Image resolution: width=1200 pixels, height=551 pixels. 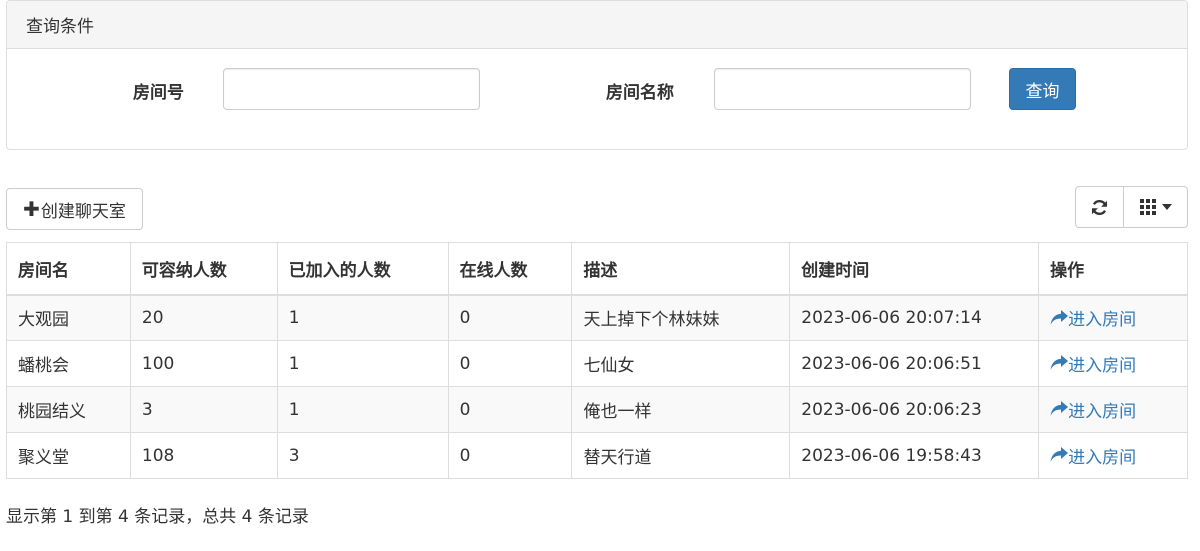 What do you see at coordinates (83, 211) in the screenshot?
I see `create-chatroom-label: 创建聊天室` at bounding box center [83, 211].